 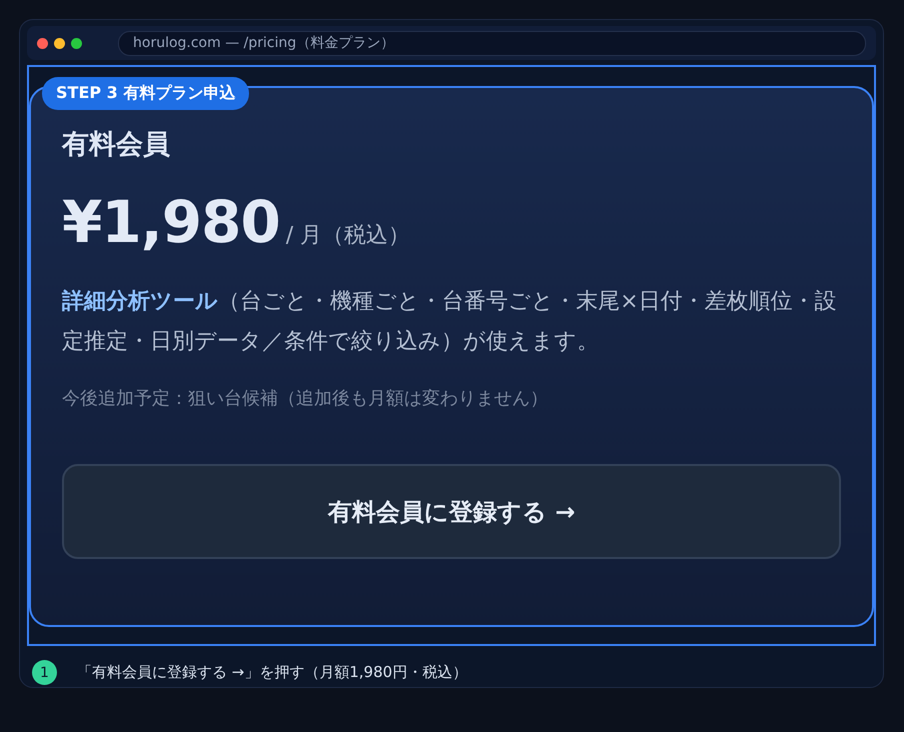 What do you see at coordinates (272, 672) in the screenshot?
I see `step-text: 「有料会員に登録する →」を押す（月額1,980円・税込）` at bounding box center [272, 672].